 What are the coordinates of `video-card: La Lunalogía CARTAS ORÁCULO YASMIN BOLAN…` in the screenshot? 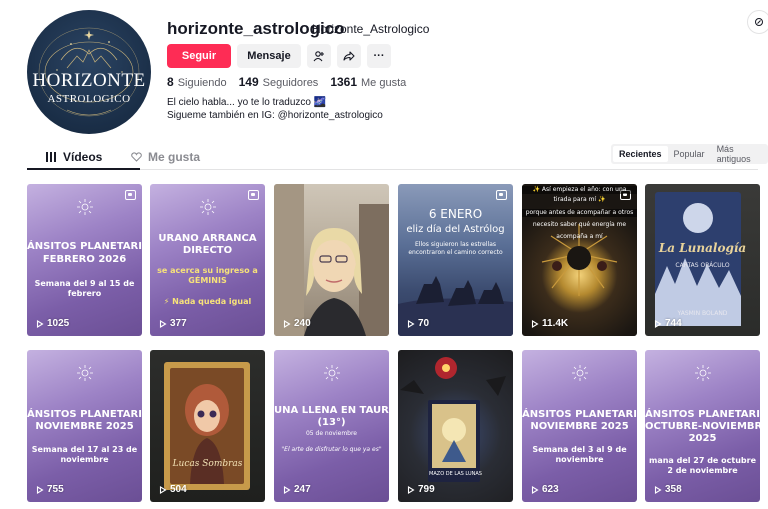 It's located at (702, 260).